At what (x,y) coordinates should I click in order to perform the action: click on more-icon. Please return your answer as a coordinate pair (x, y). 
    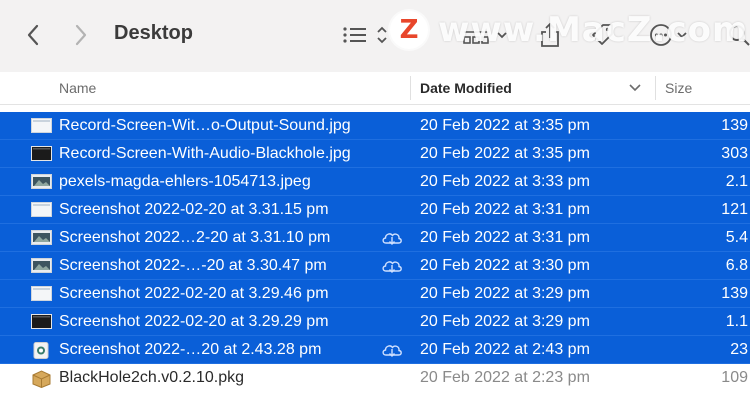
    Looking at the image, I should click on (668, 35).